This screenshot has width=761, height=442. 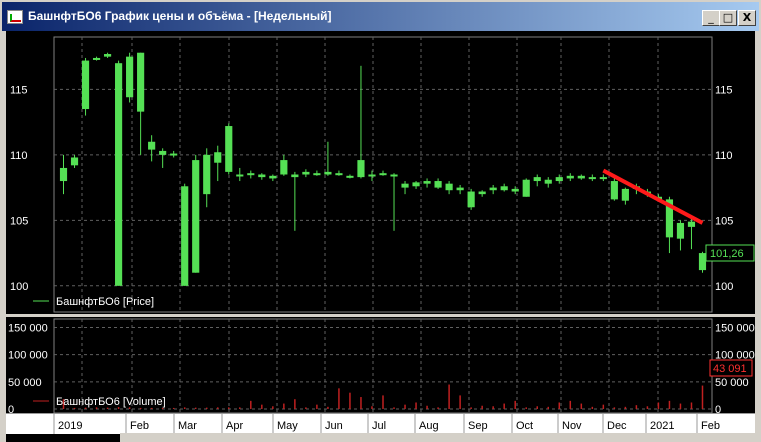 I want to click on price-y-tick-right: 105, so click(x=724, y=221).